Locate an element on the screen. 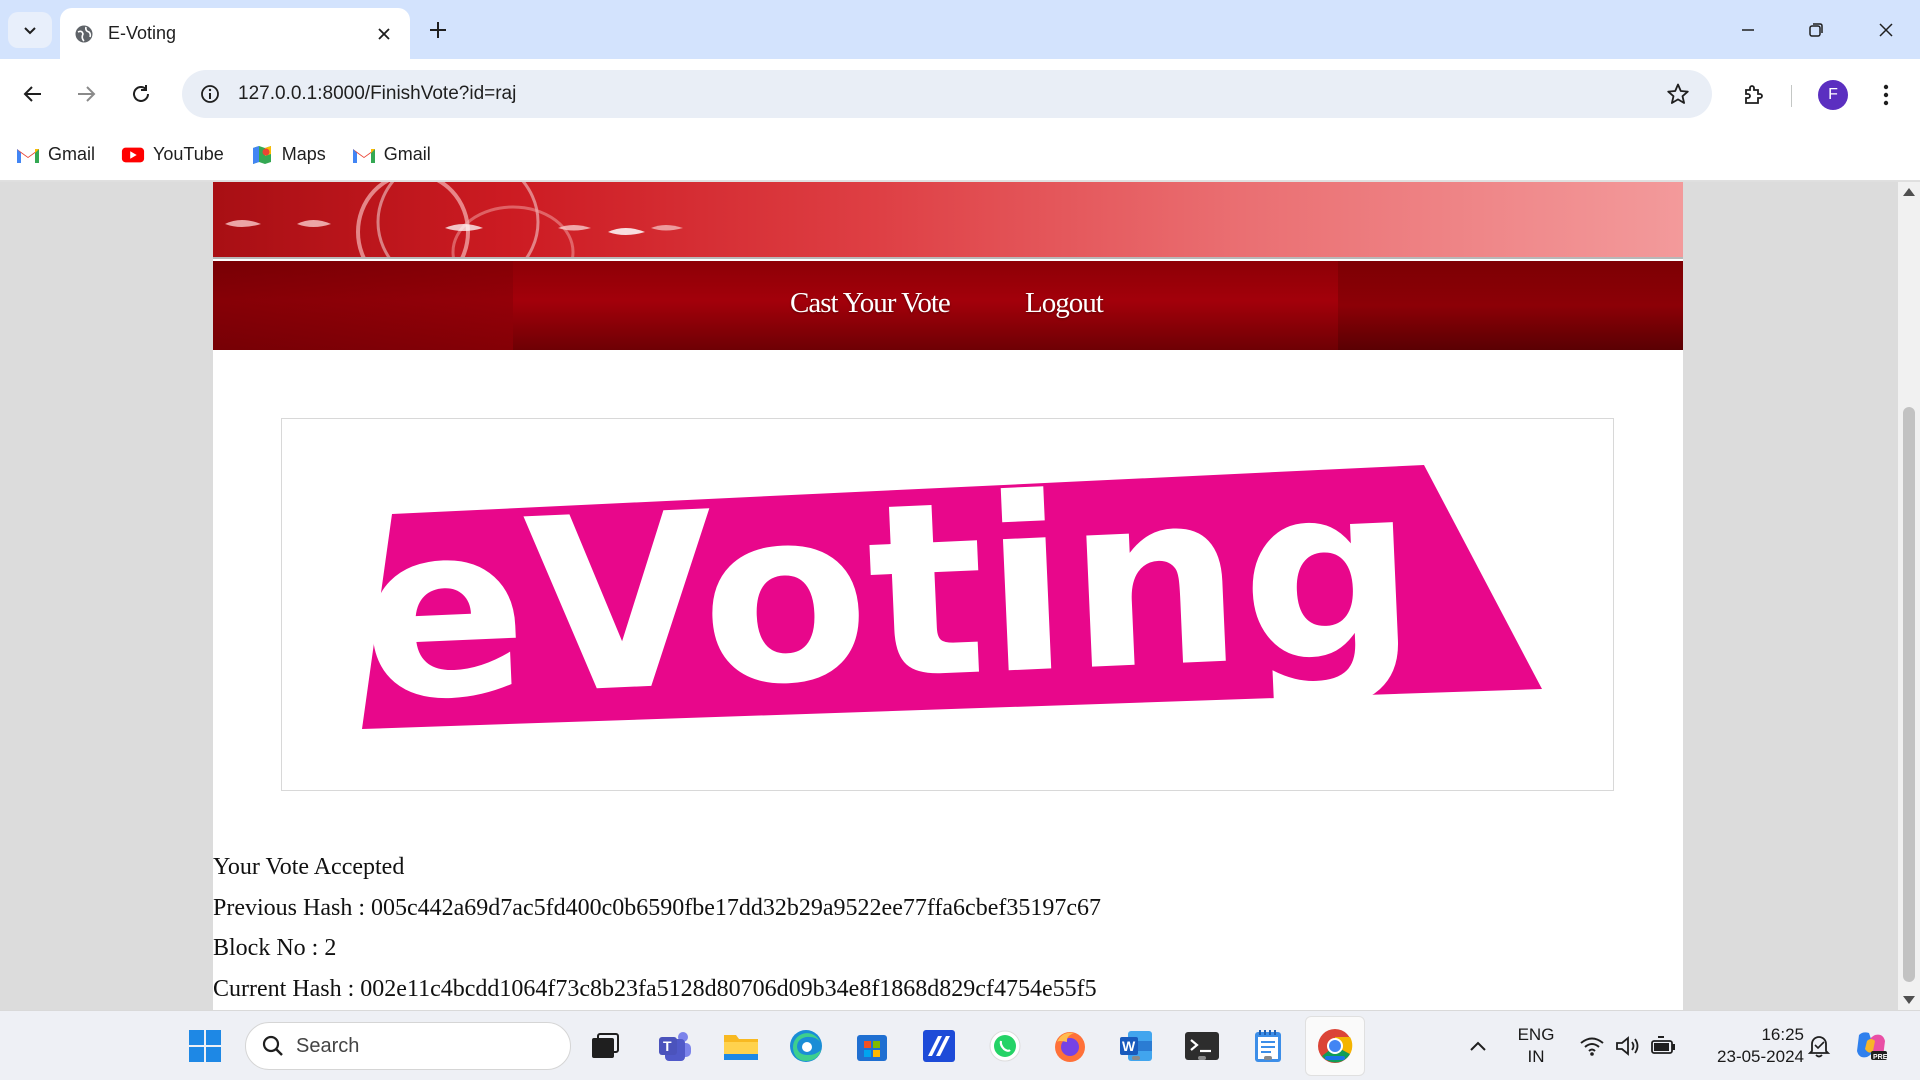  battery-status is located at coordinates (1664, 1046).